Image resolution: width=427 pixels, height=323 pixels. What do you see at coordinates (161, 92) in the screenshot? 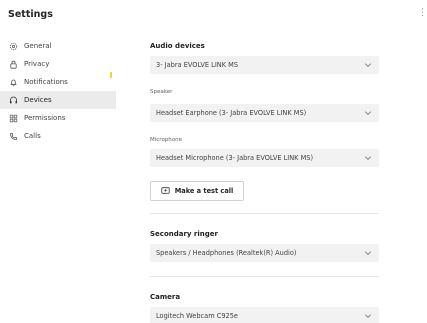
I see `speaker-label: Speaker` at bounding box center [161, 92].